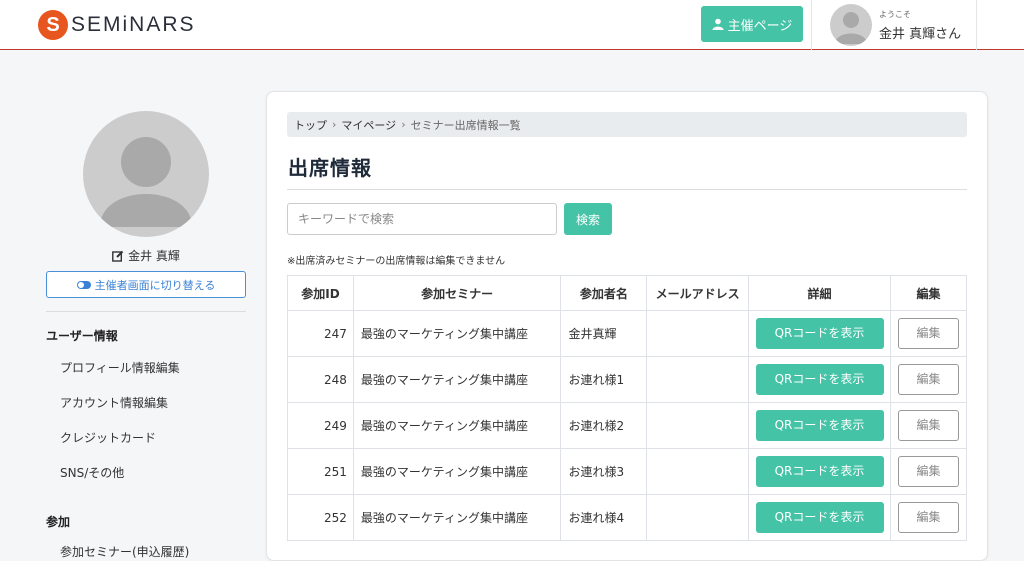  What do you see at coordinates (760, 26) in the screenshot?
I see `organizer-page-label: 主催ページ` at bounding box center [760, 26].